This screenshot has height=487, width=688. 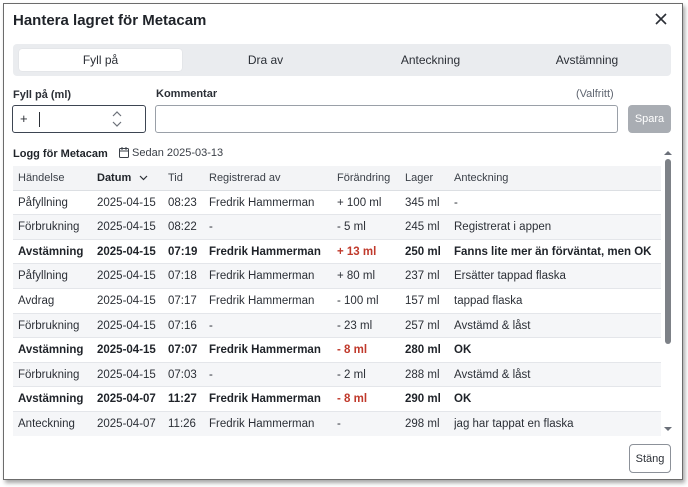 What do you see at coordinates (422, 374) in the screenshot?
I see `cell-stock: 288 ml` at bounding box center [422, 374].